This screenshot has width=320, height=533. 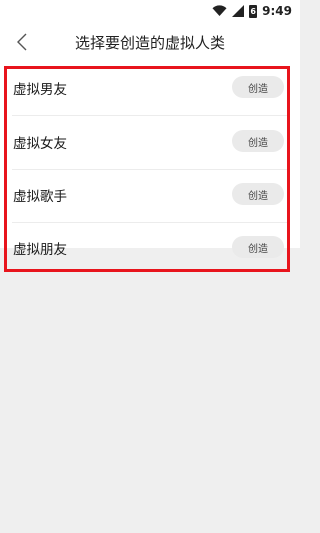 What do you see at coordinates (150, 89) in the screenshot?
I see `list-item-boyfriend: 虚拟男友 创造` at bounding box center [150, 89].